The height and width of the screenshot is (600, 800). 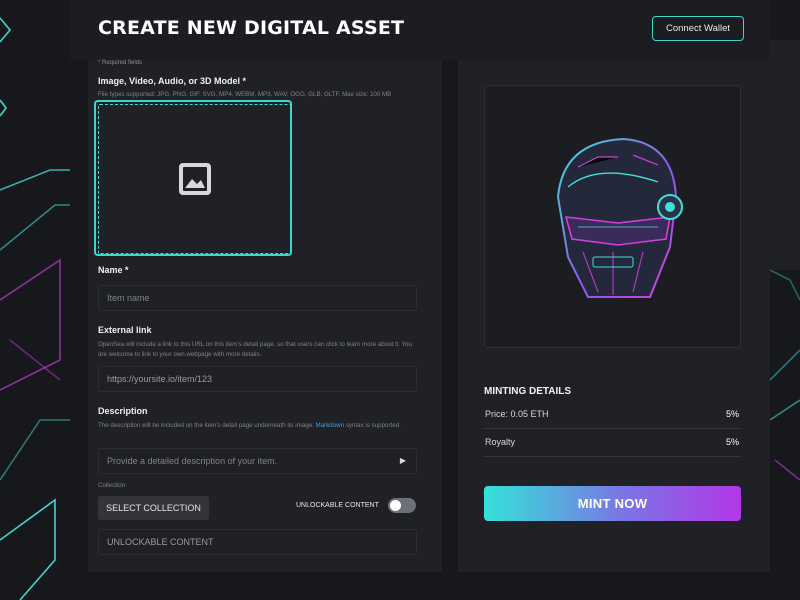 What do you see at coordinates (373, 425) in the screenshot?
I see `description-hint-text-end: syntax is supported.` at bounding box center [373, 425].